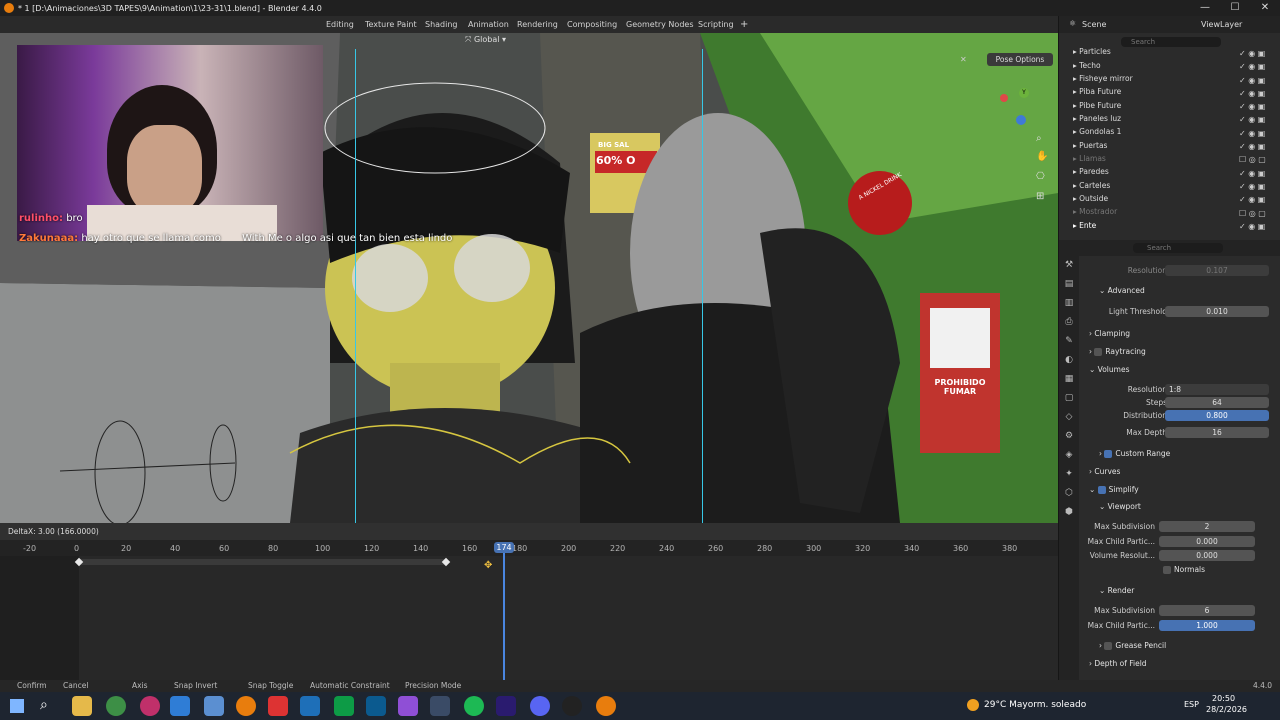 This screenshot has width=1280, height=720. I want to click on minimize-button: —, so click(1205, 8).